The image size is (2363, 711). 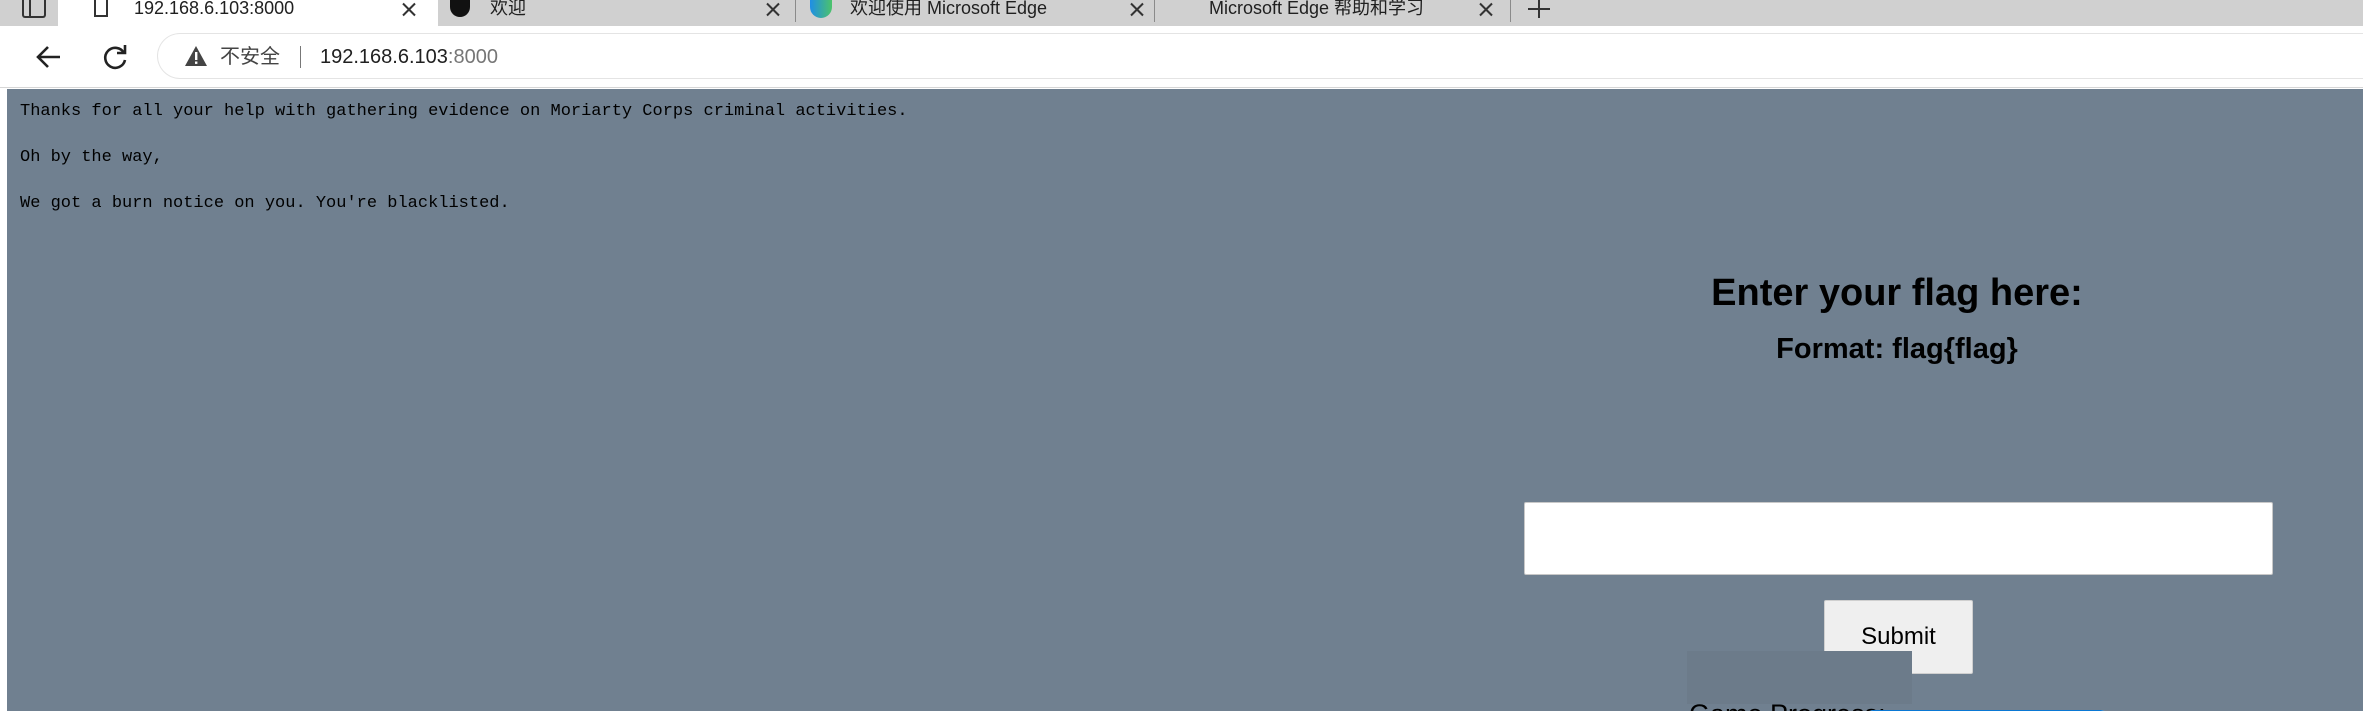 What do you see at coordinates (1317, 9) in the screenshot?
I see `tab-label: Microsoft Edge 帮助和学习` at bounding box center [1317, 9].